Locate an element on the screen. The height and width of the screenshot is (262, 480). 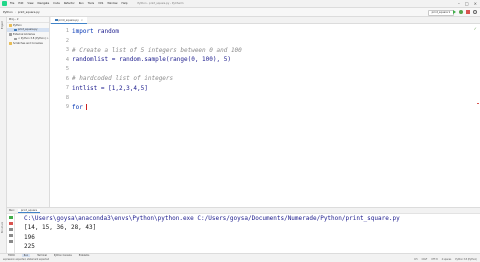
window-controls: – □ × is located at coordinates (467, 3).